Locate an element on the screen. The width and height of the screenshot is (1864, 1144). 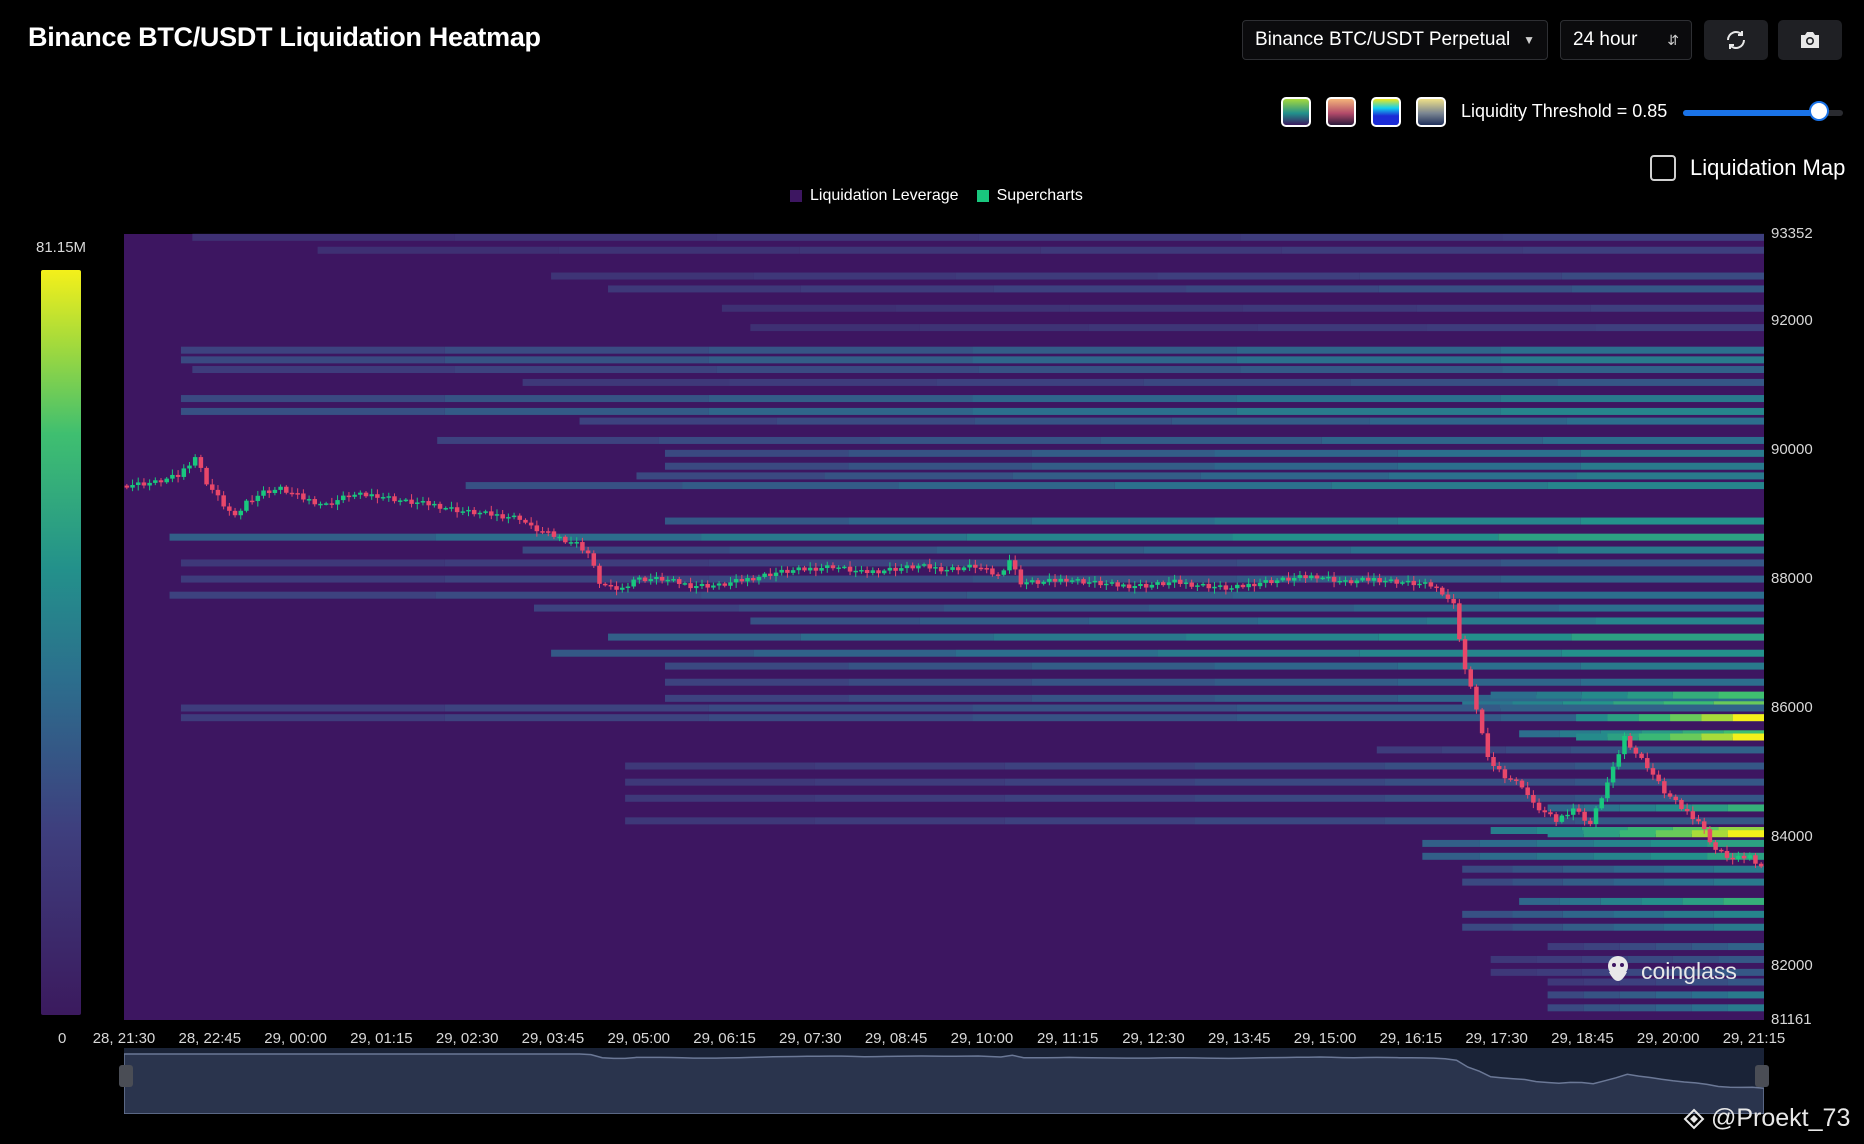
palette-jet-button is located at coordinates (1386, 112).